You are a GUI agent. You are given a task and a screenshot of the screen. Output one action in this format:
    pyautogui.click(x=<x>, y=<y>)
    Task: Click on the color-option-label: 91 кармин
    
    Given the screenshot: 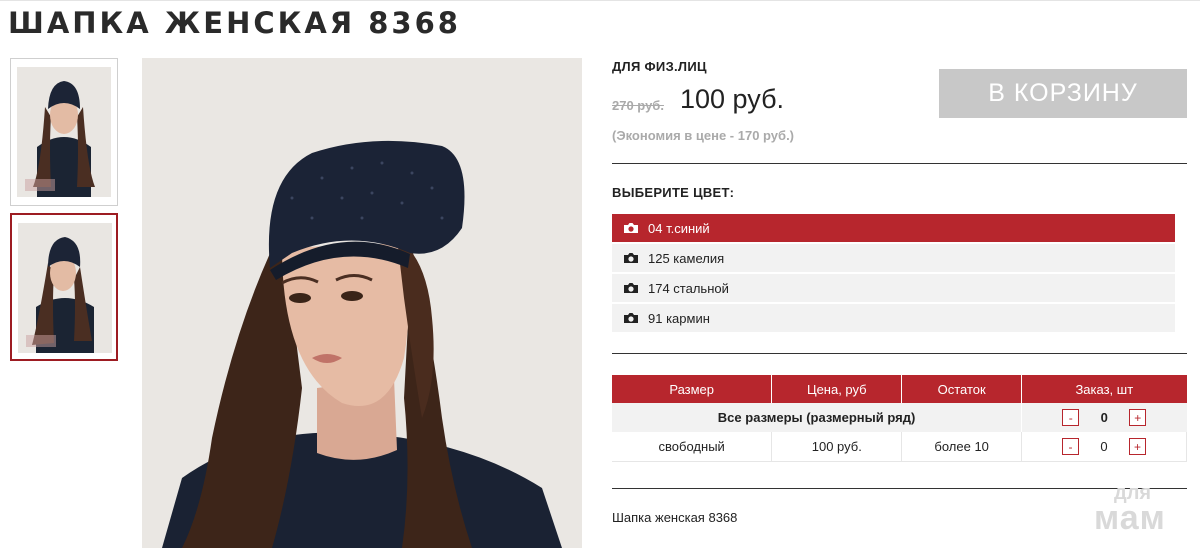 What is the action you would take?
    pyautogui.click(x=679, y=318)
    